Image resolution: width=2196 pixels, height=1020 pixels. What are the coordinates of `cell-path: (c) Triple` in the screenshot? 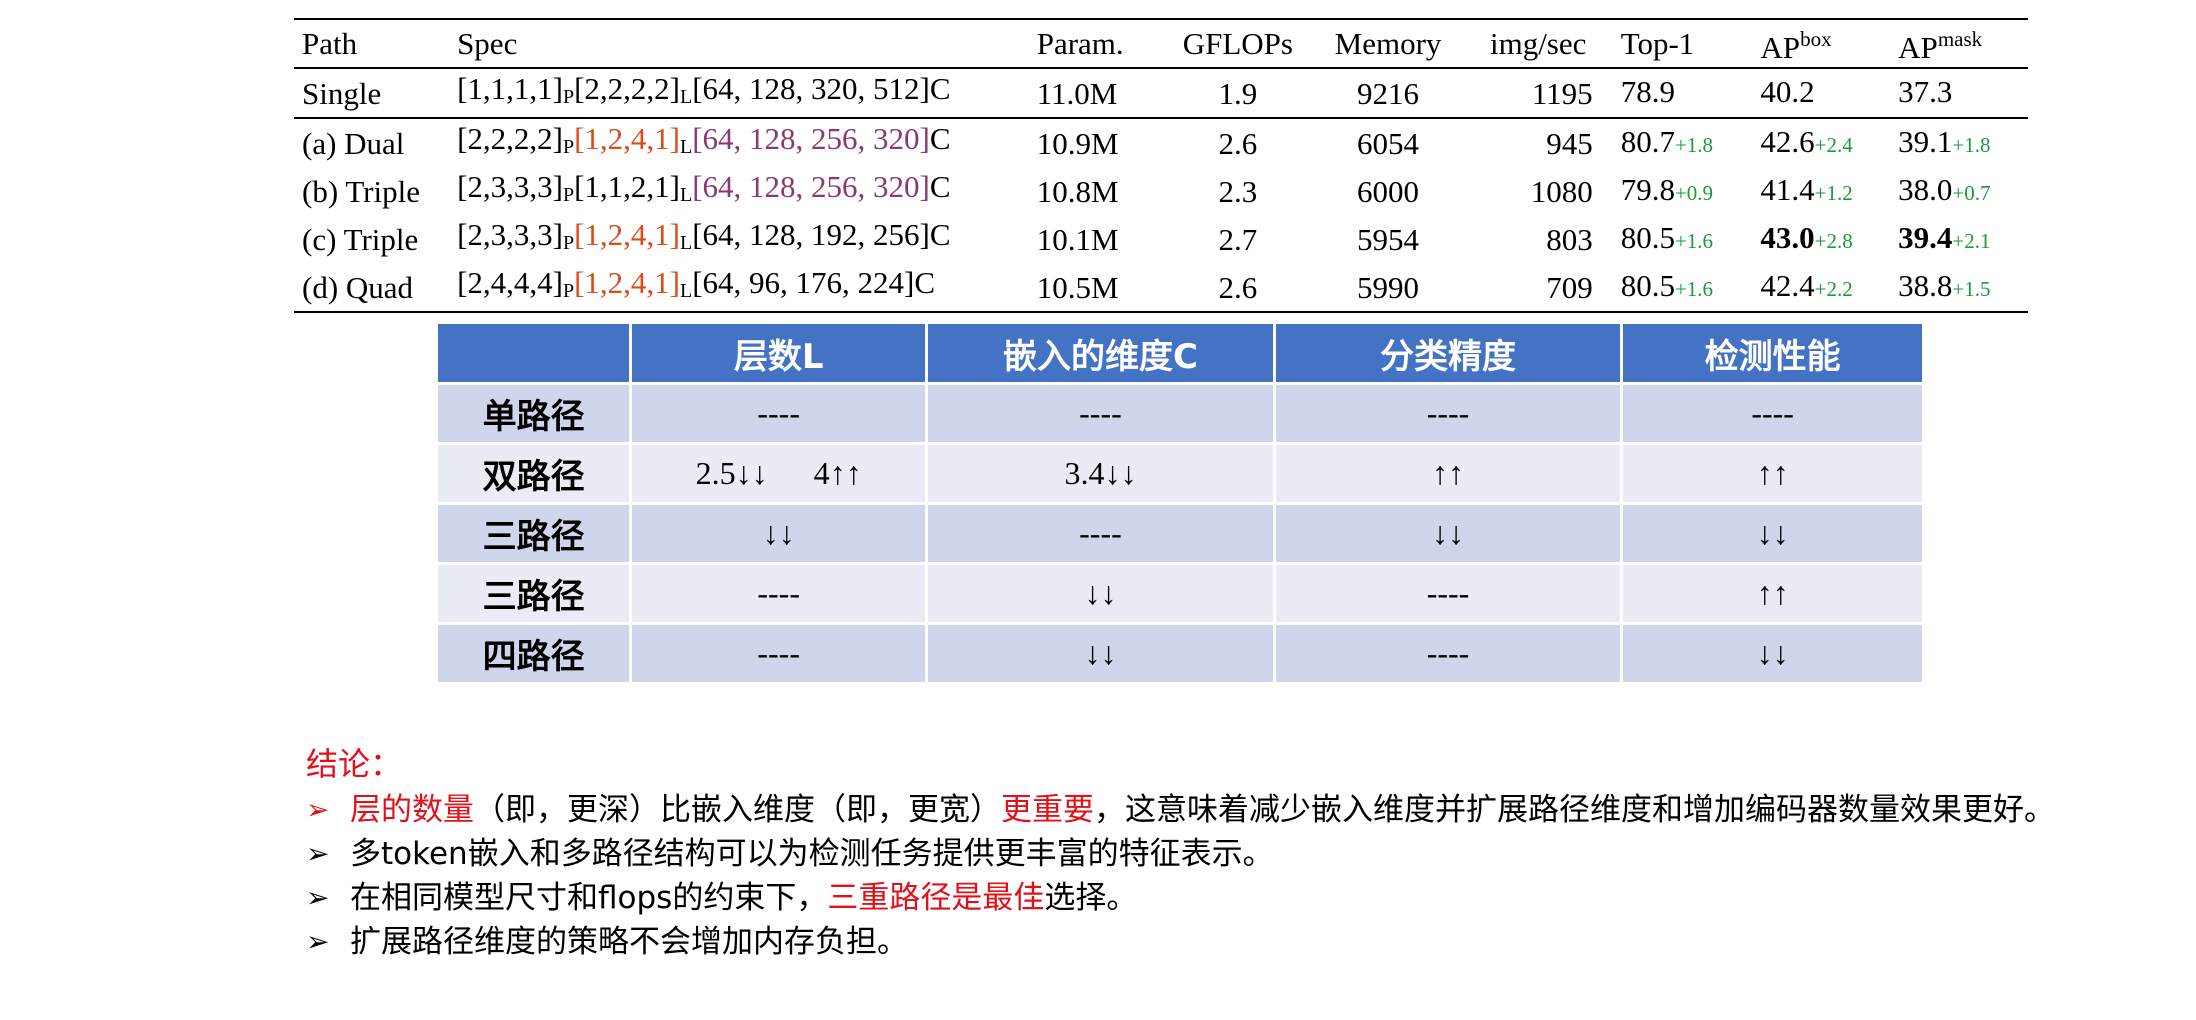 It's located at (360, 239).